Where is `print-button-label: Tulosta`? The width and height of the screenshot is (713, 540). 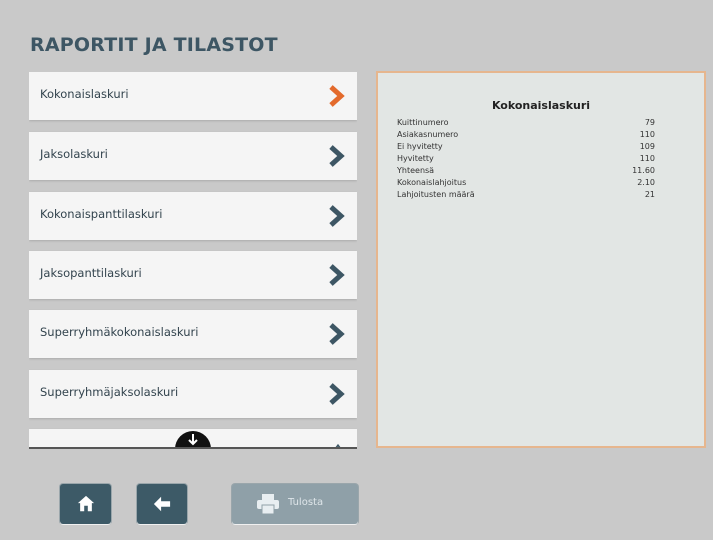 print-button-label: Tulosta is located at coordinates (306, 502).